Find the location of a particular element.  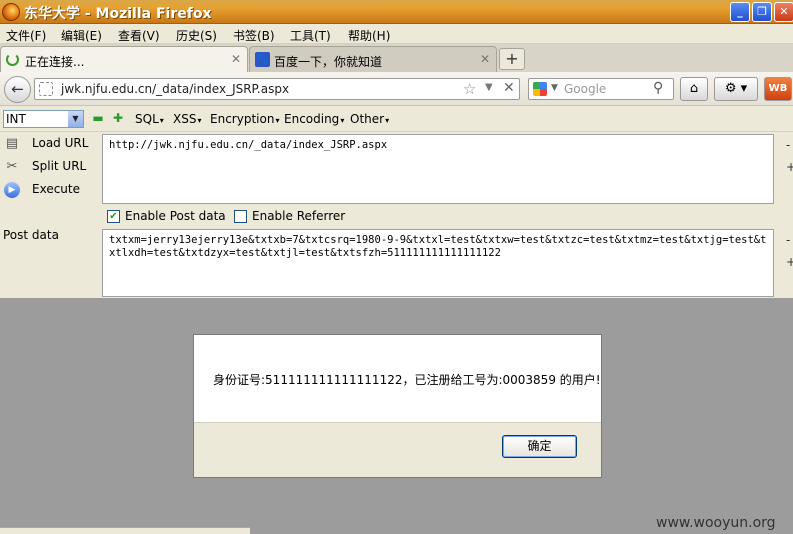

select-value: INT is located at coordinates (16, 119).